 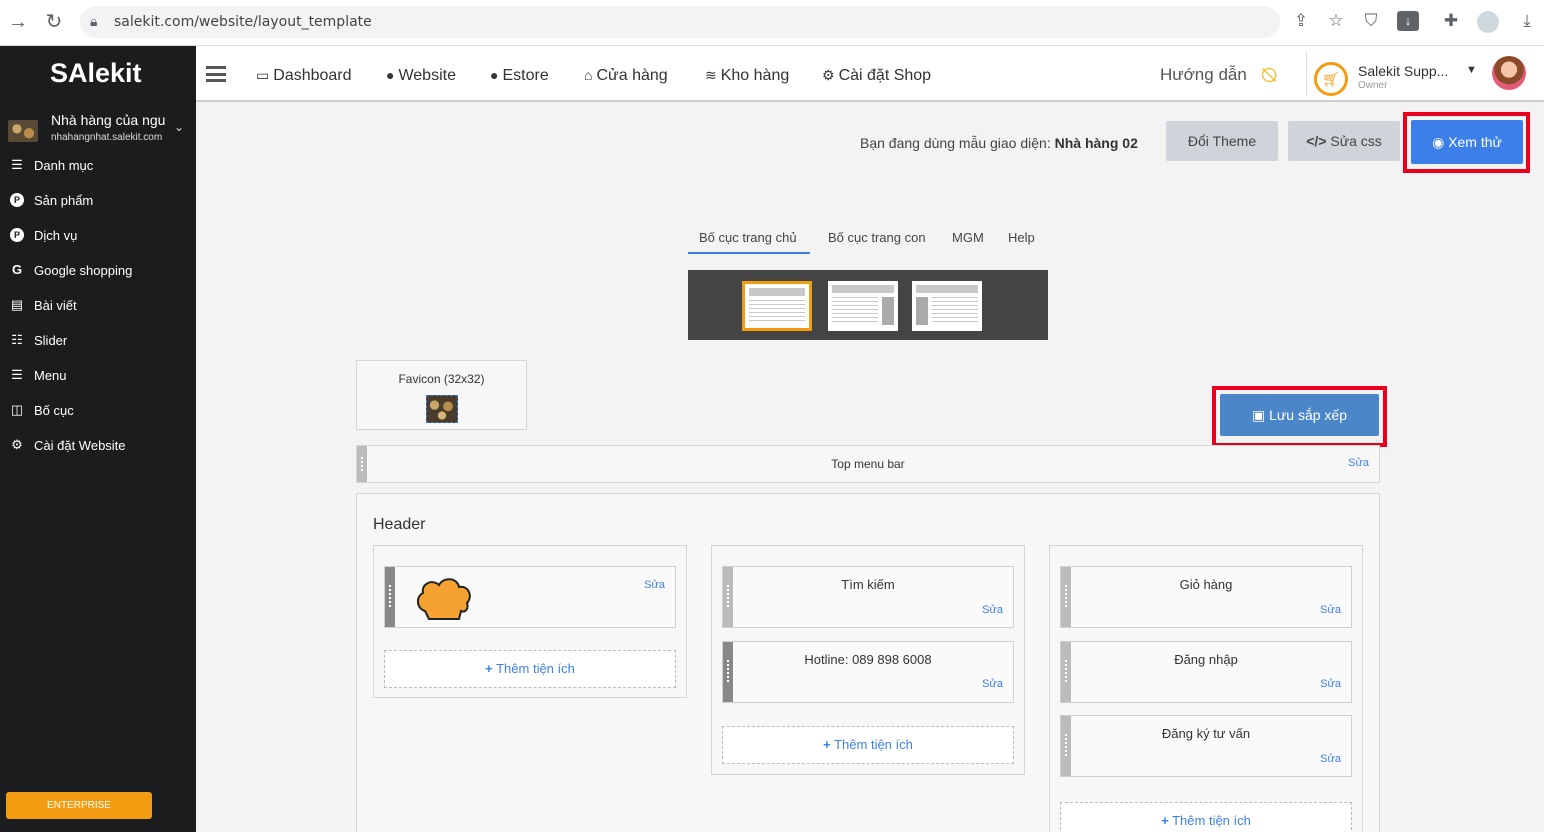 I want to click on forward-icon: →, so click(x=18, y=22).